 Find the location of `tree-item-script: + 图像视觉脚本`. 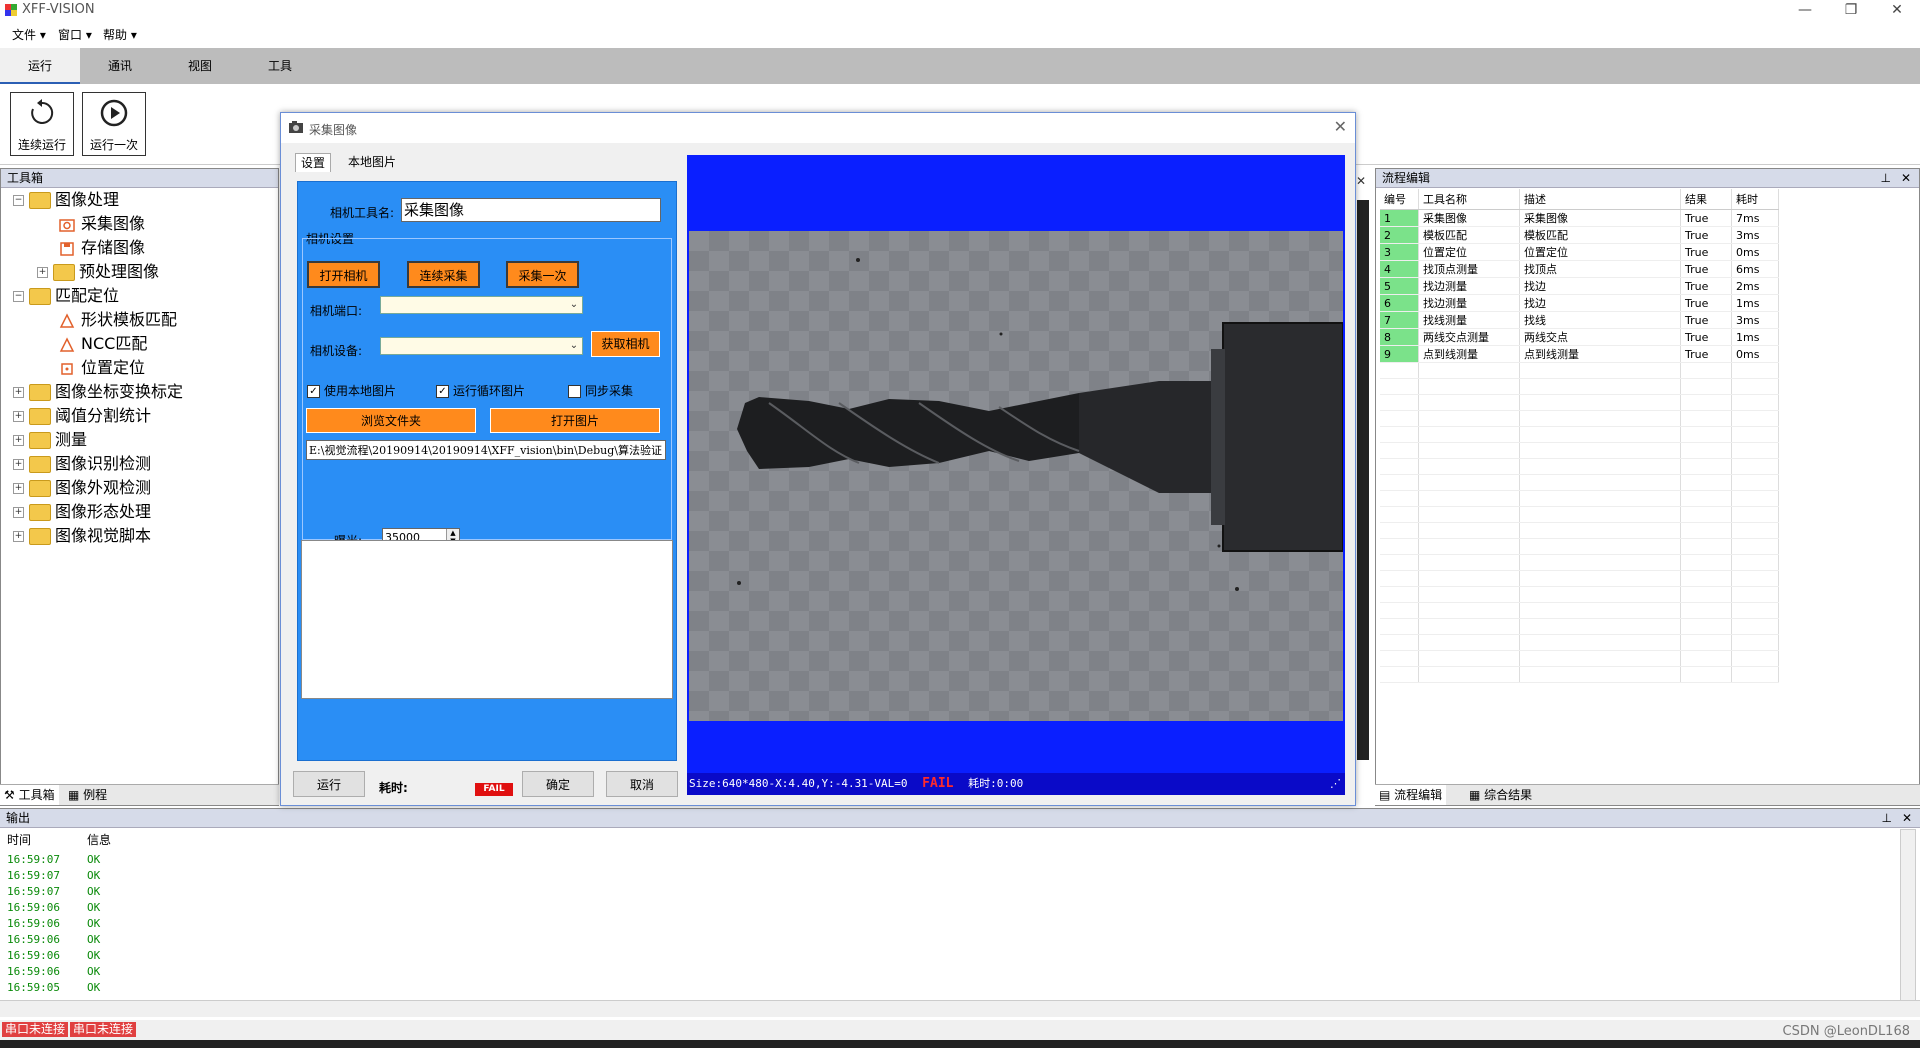

tree-item-script: + 图像视觉脚本 is located at coordinates (82, 536).